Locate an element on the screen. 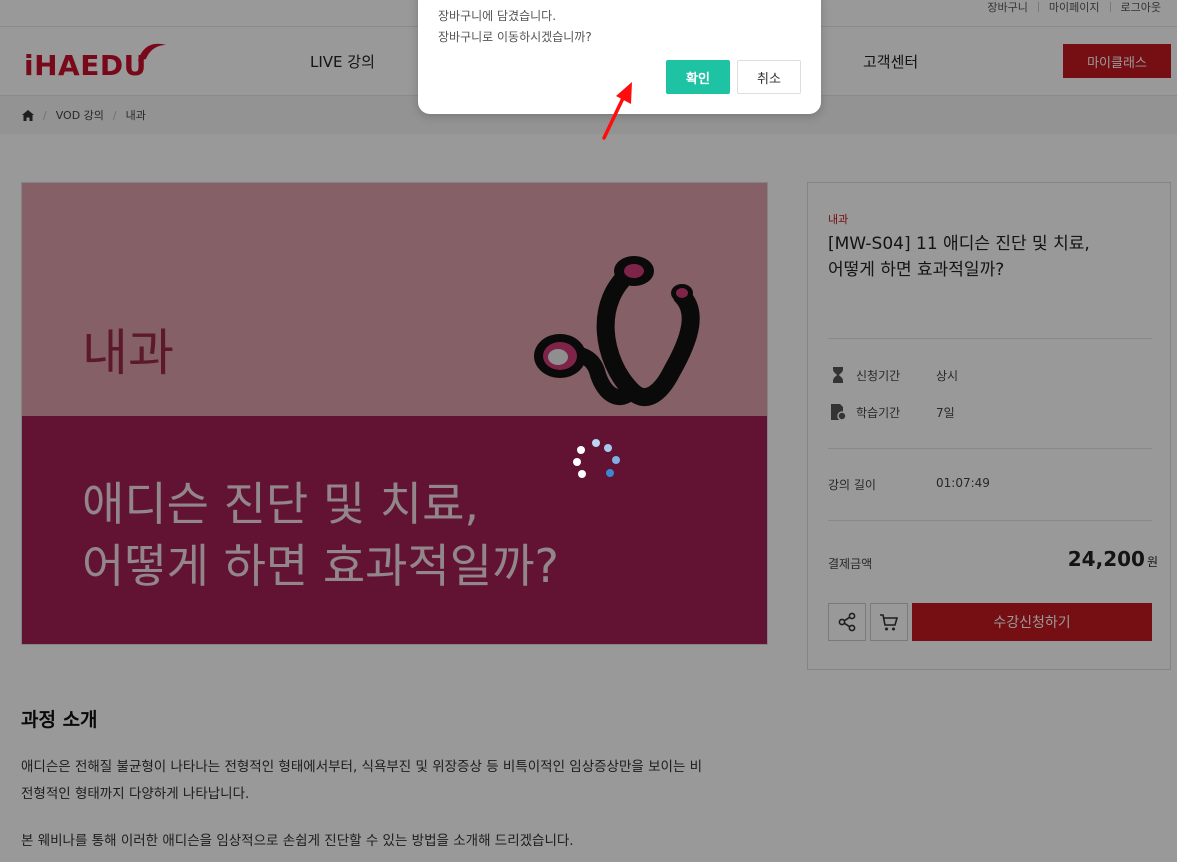 The width and height of the screenshot is (1177, 862). dialog-message-line1: 장바구니에 담겼습니다. is located at coordinates (497, 16).